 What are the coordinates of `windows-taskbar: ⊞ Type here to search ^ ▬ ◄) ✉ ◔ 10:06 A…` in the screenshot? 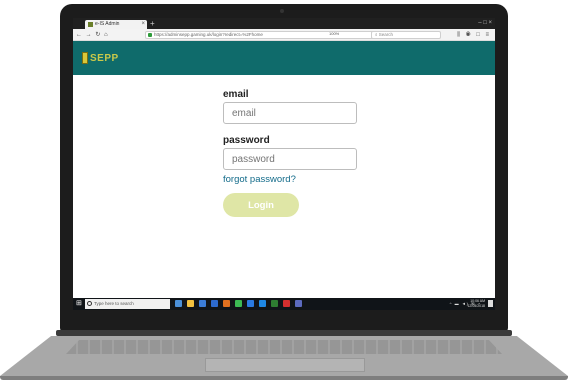 It's located at (284, 304).